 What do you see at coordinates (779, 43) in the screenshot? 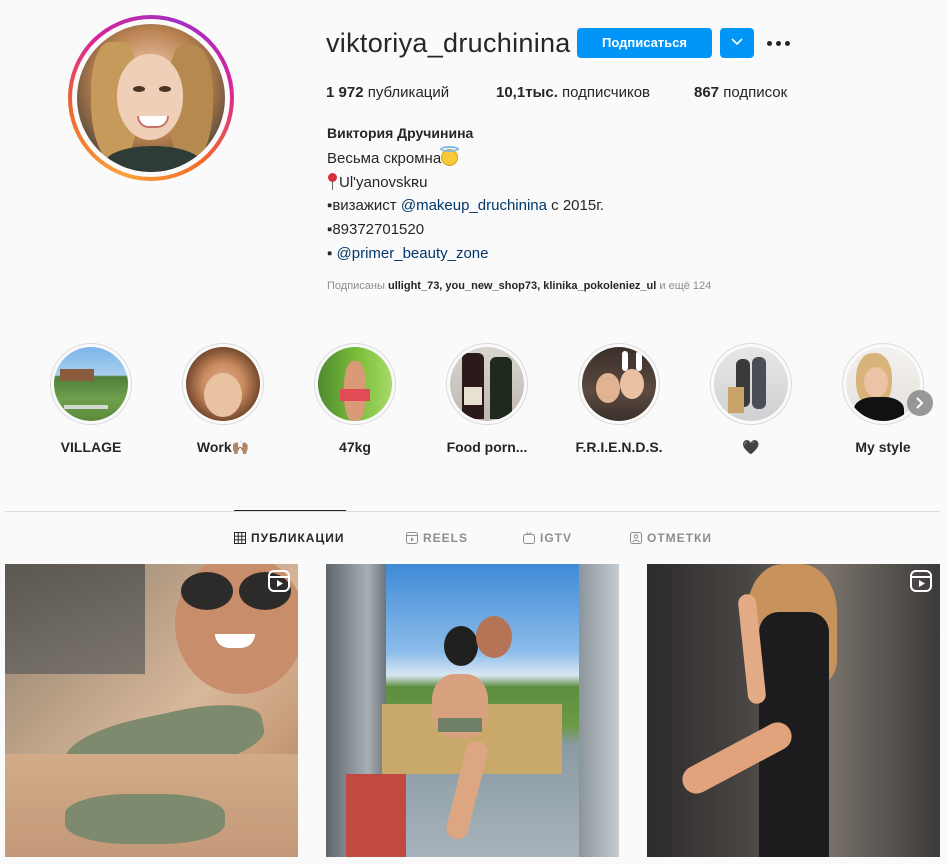
I see `more-options-button` at bounding box center [779, 43].